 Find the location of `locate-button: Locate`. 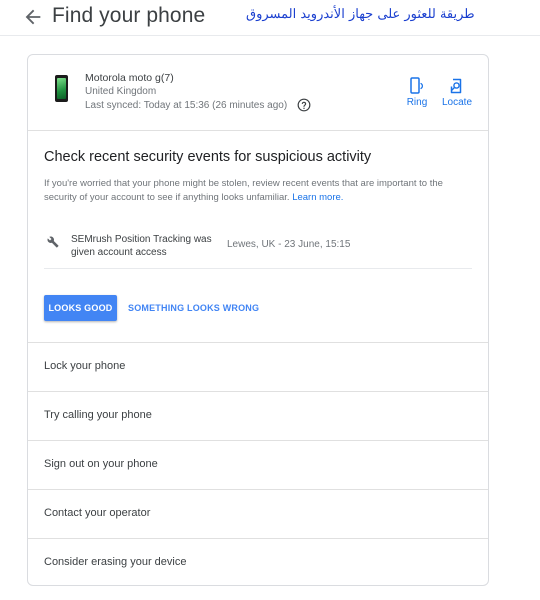

locate-button: Locate is located at coordinates (457, 92).